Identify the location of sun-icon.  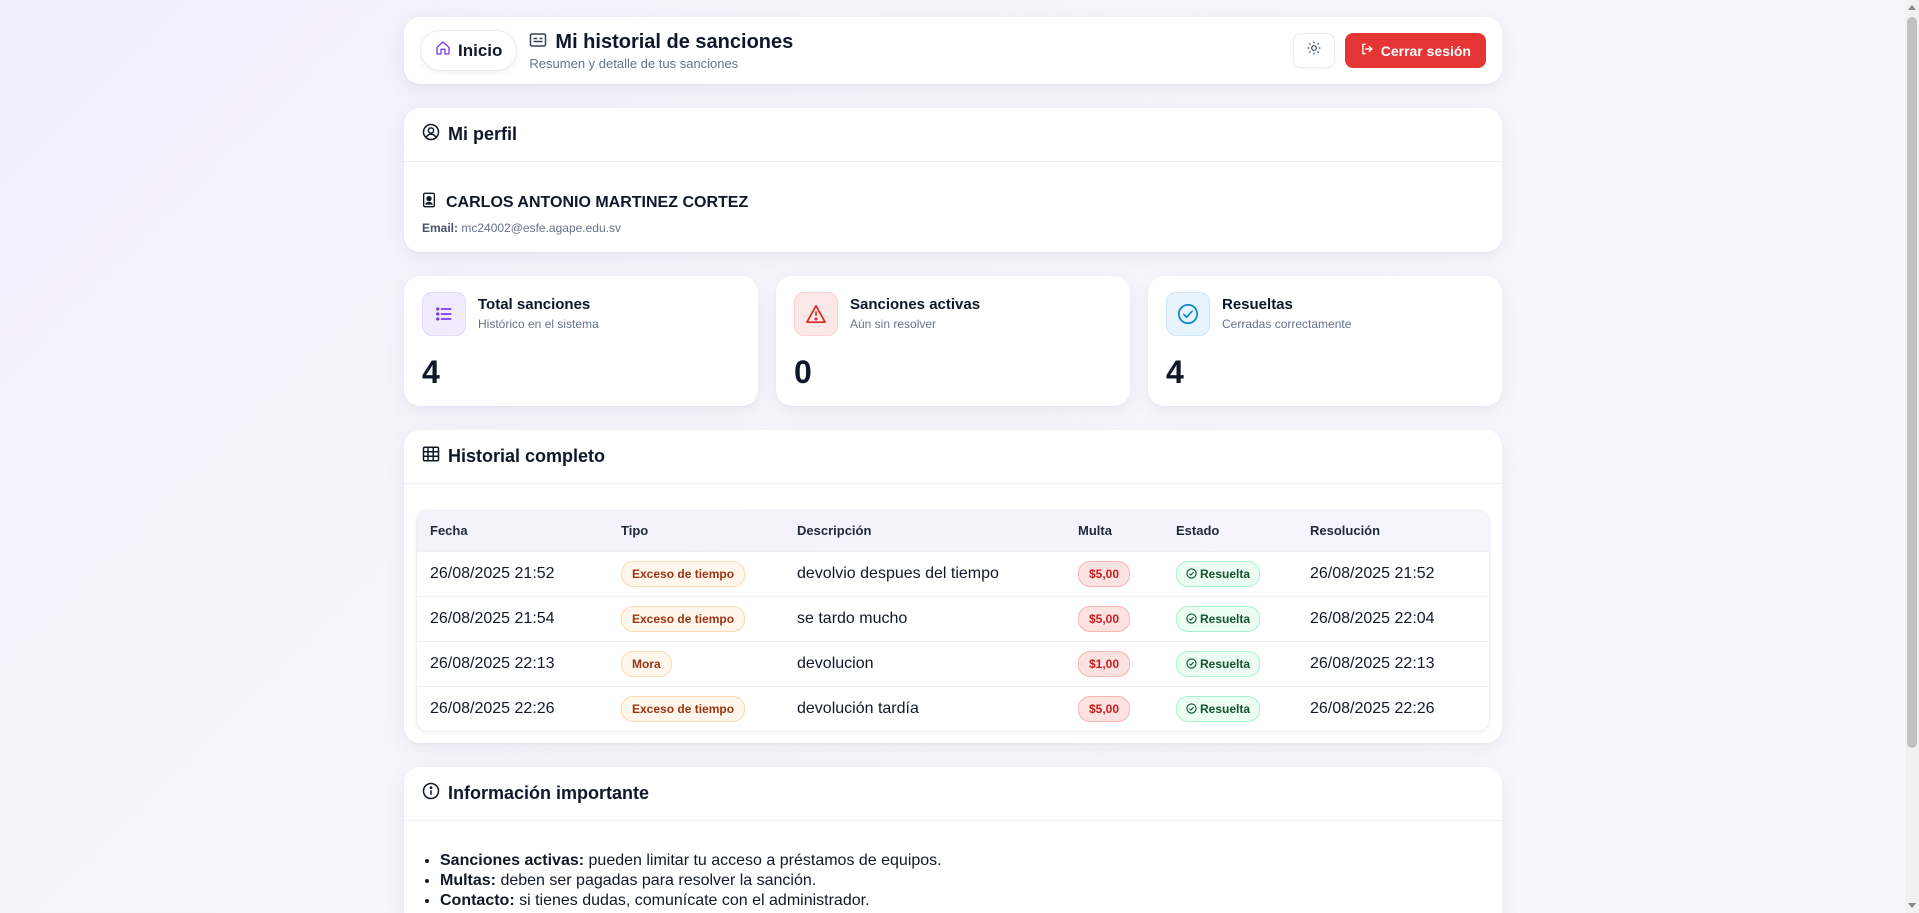
(1314, 50).